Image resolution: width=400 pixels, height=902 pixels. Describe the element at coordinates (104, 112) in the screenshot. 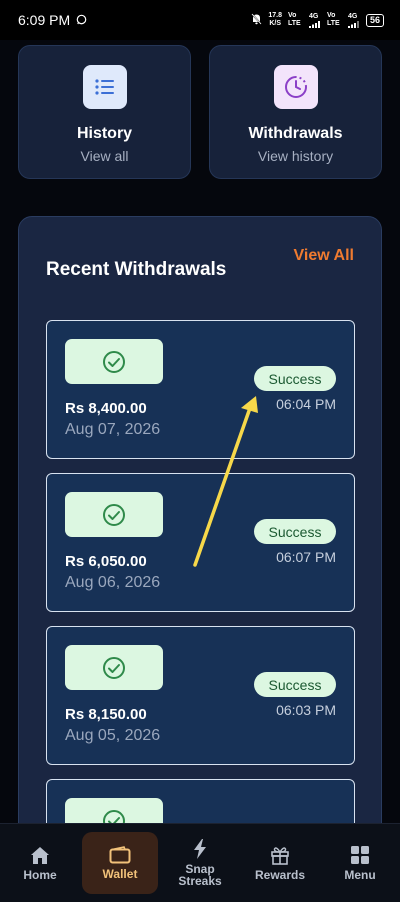

I see `history-card: History View all` at that location.